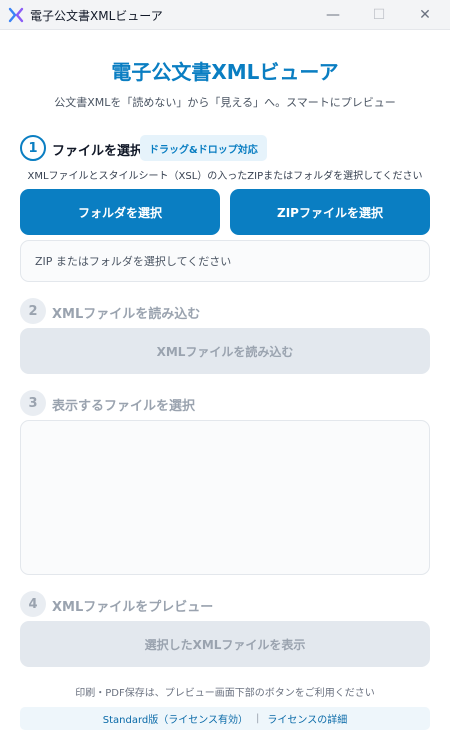 The height and width of the screenshot is (749, 450). I want to click on license-bar: Standard版（ライセンス有効） | ライセンスの詳細, so click(225, 718).